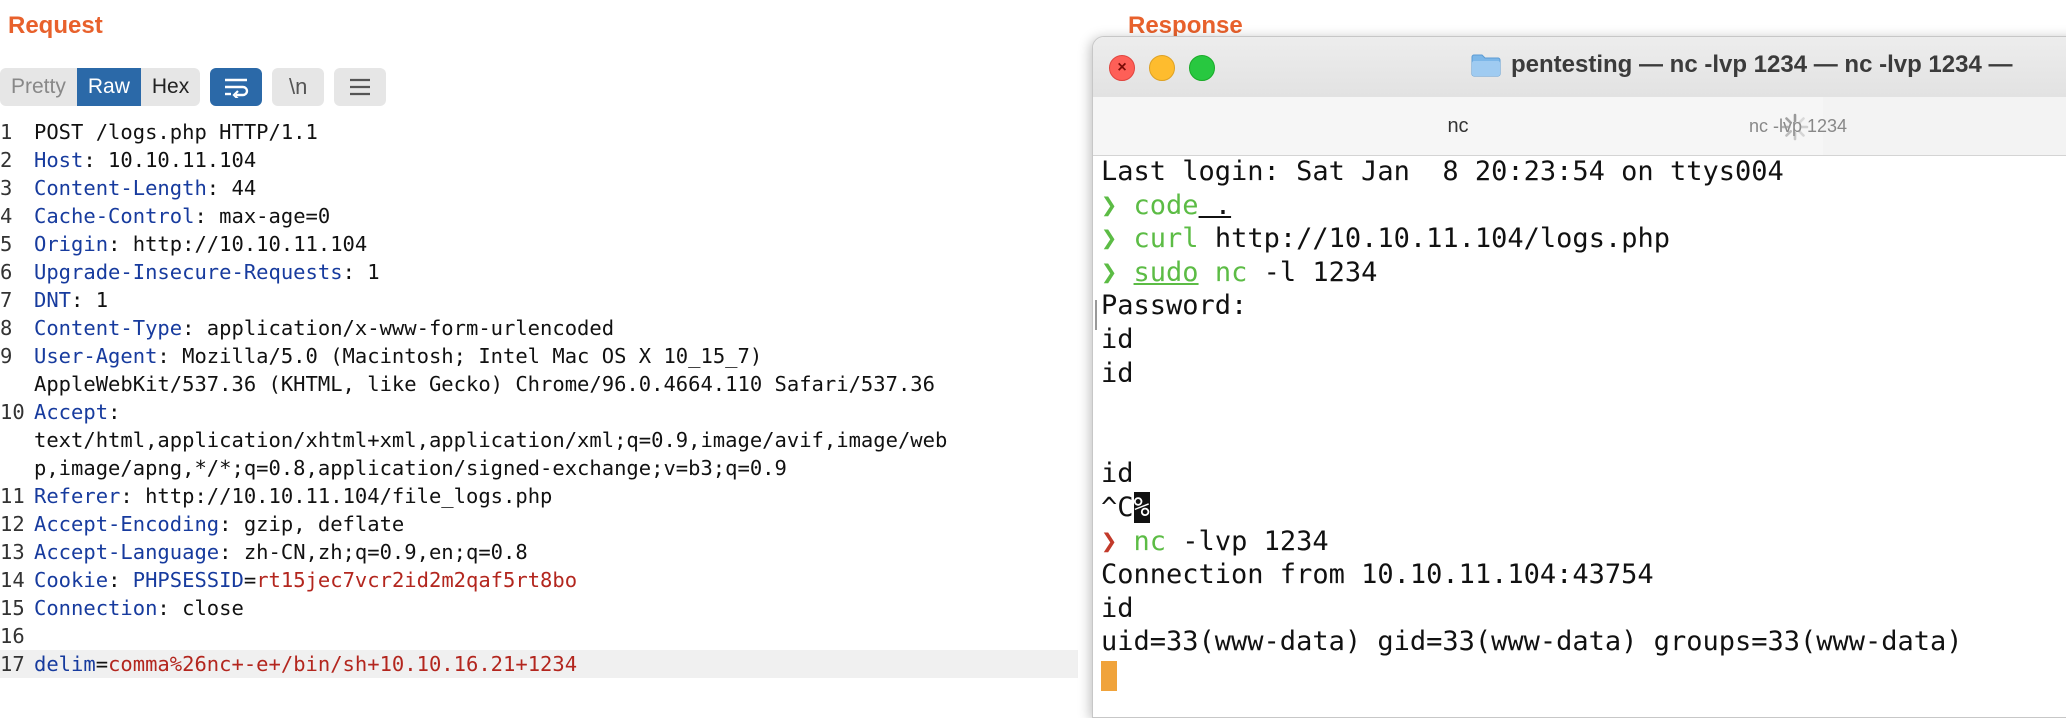 The image size is (2066, 718). I want to click on line-number: 9, so click(6, 356).